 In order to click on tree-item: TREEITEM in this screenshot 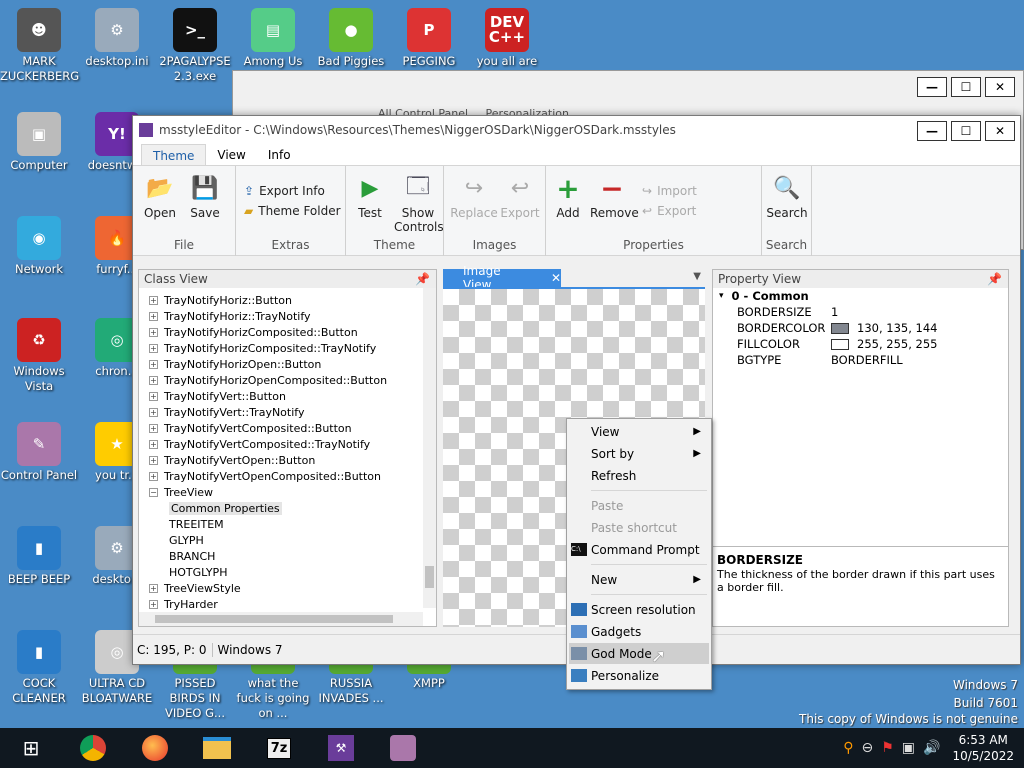, I will do `click(285, 524)`.